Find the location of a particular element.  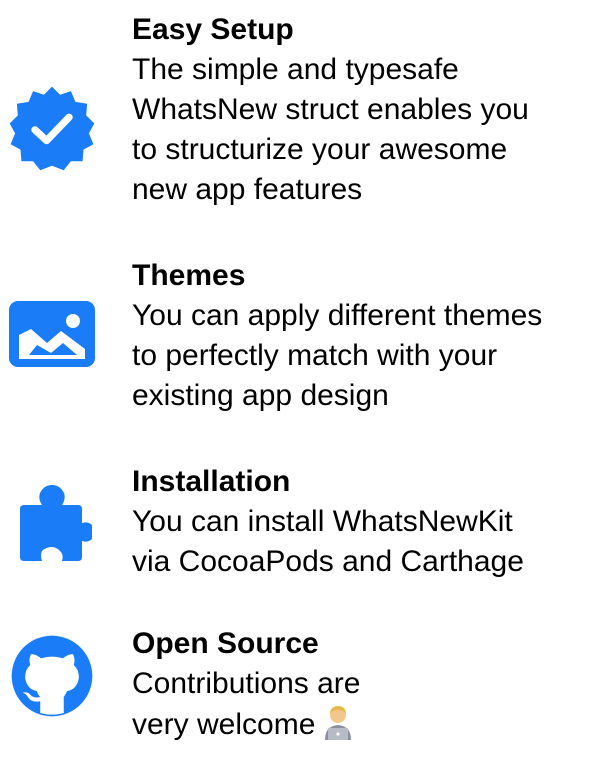

feature-title: Themes is located at coordinates (189, 275).